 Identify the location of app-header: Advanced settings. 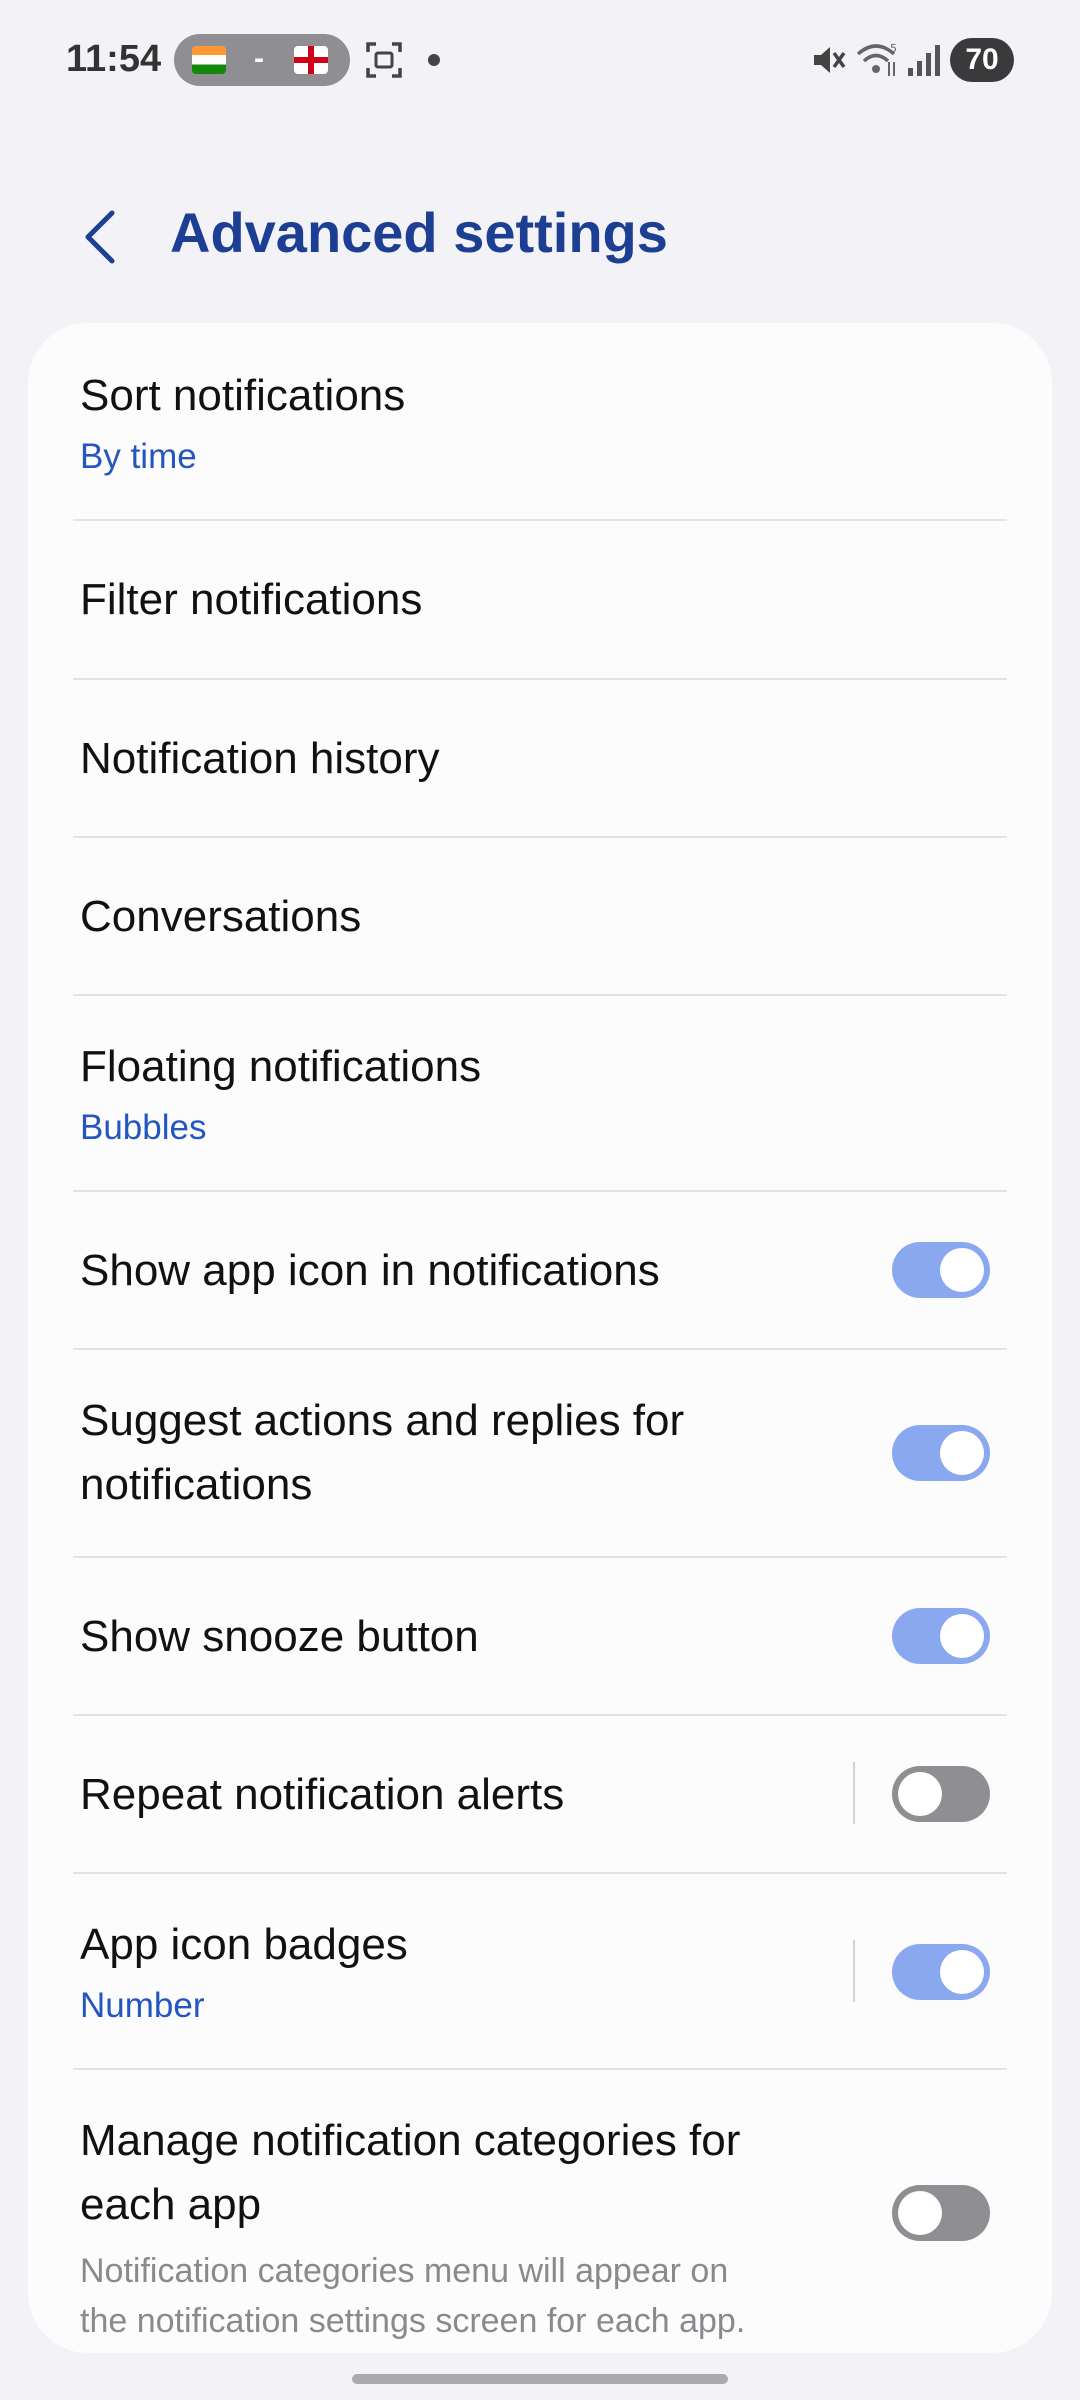
(540, 235).